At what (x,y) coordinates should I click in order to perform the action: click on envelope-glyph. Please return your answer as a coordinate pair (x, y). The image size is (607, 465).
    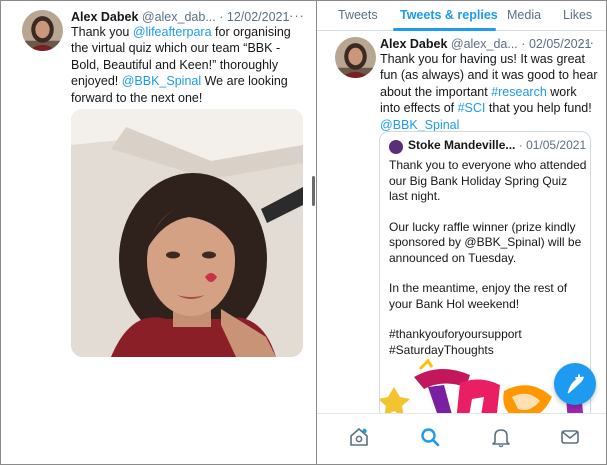
    Looking at the image, I should click on (570, 437).